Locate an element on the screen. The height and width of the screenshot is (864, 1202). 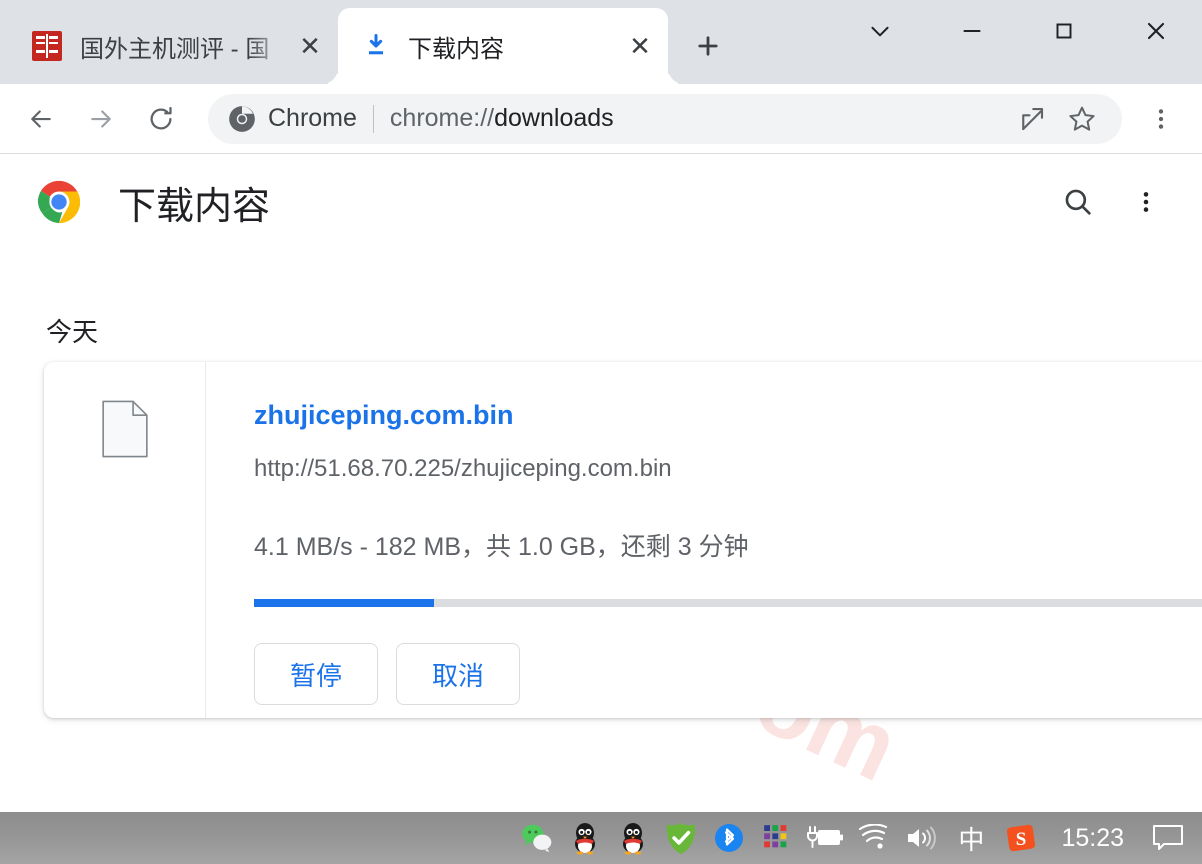
share-icon is located at coordinates (1033, 118).